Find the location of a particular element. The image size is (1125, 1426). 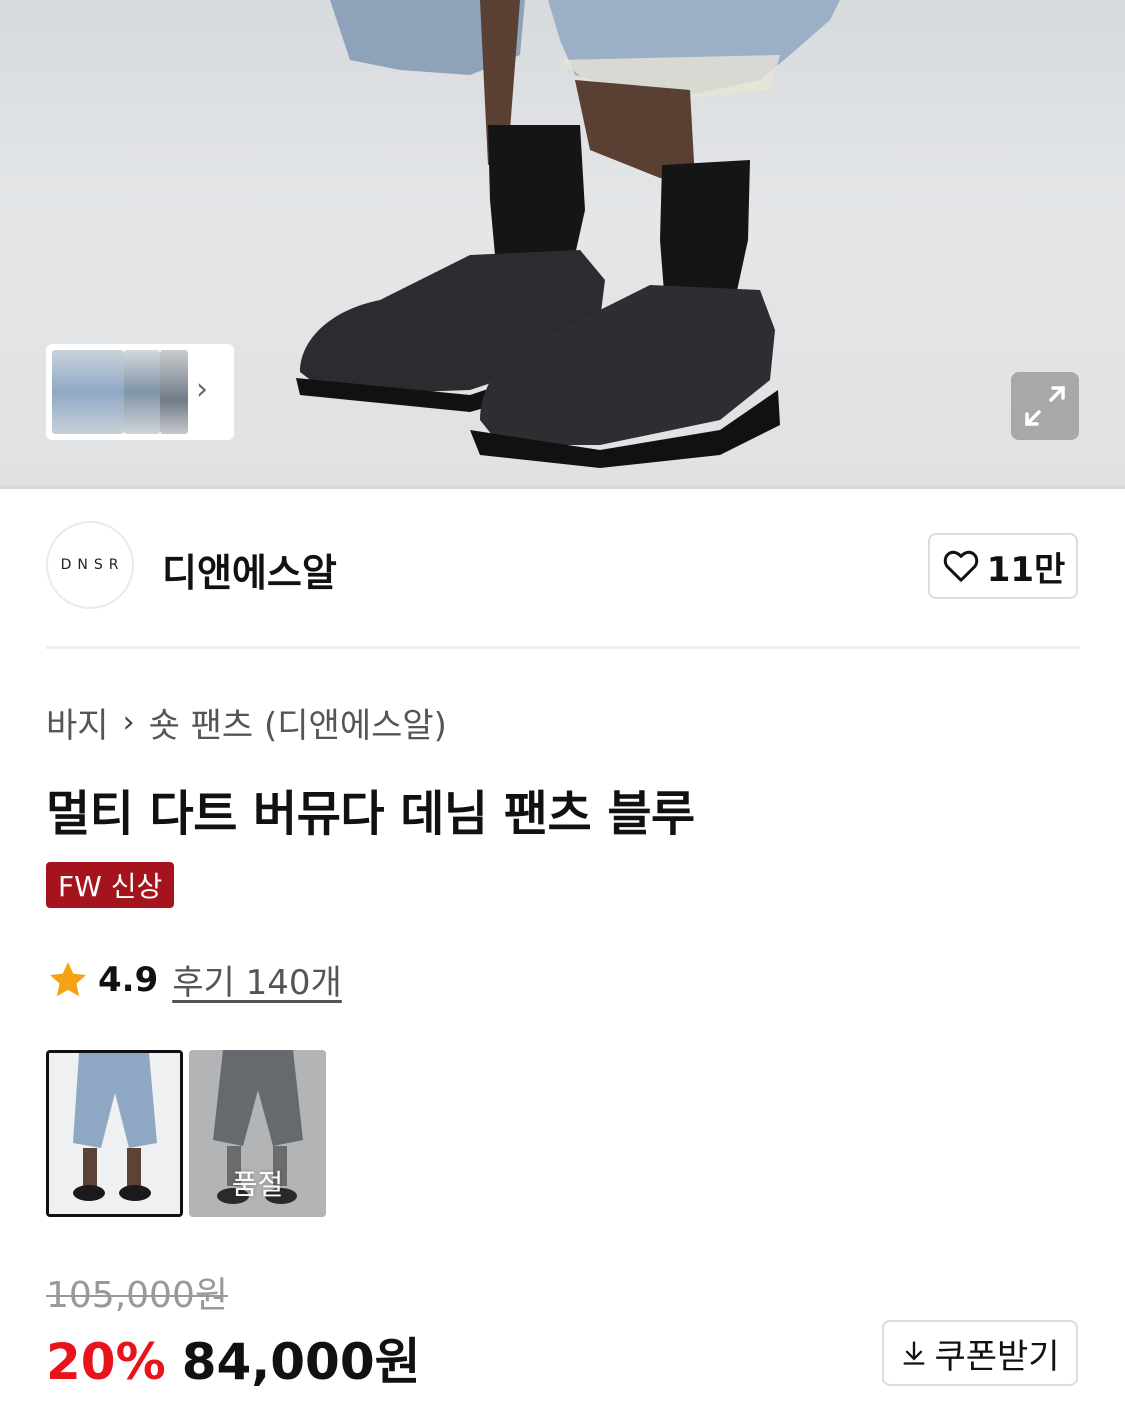

coupon-button: 쿠폰받기 is located at coordinates (980, 1353).